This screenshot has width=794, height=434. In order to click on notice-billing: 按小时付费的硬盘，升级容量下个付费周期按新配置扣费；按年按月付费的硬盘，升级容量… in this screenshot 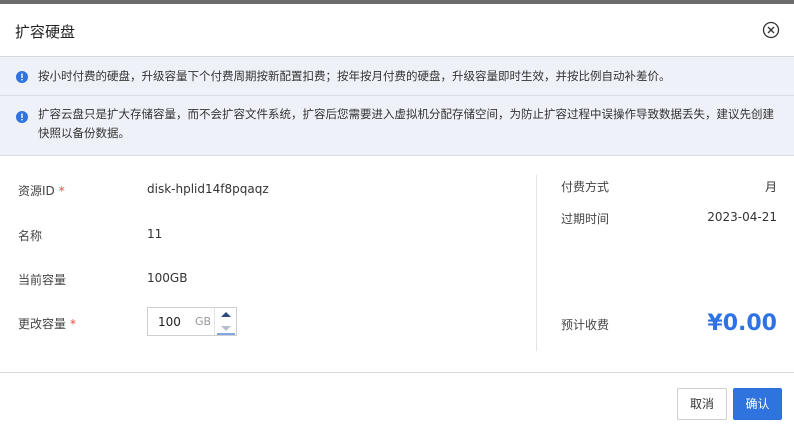, I will do `click(397, 76)`.